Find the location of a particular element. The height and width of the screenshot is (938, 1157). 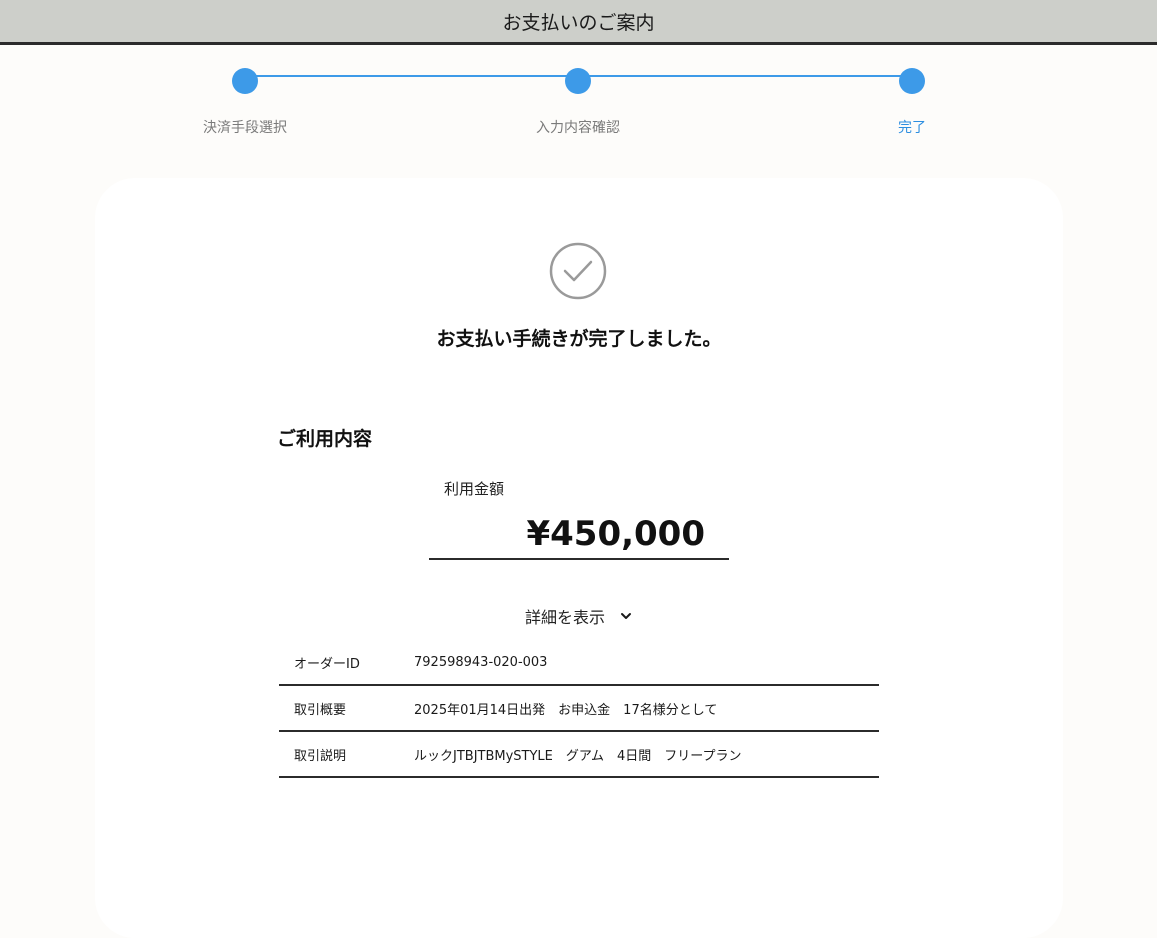

table-row: 取引説明 ルックJTBJTBMySTYLE グアム 4日間 フリープラン is located at coordinates (579, 754).